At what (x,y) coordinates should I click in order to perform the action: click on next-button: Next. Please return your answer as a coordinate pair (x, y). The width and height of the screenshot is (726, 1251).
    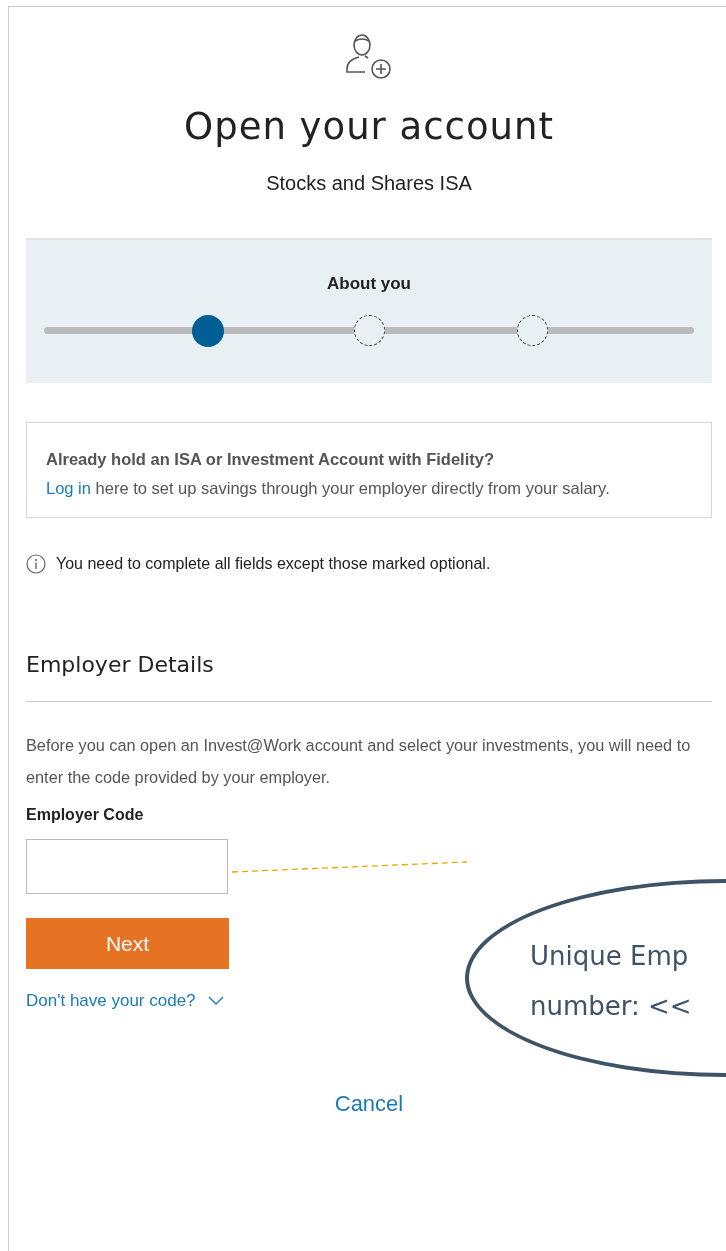
    Looking at the image, I should click on (127, 943).